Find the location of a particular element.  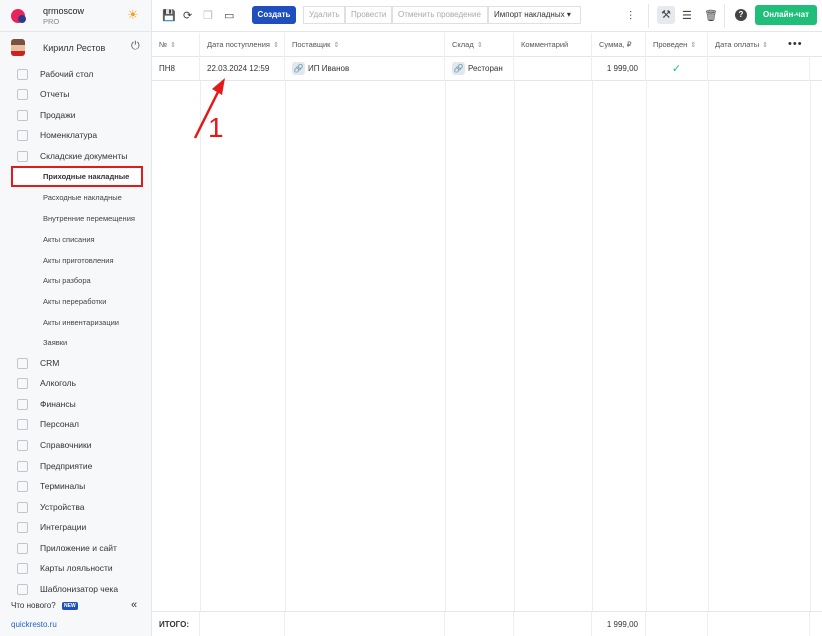

brand: qrmoscow PRO ☀ is located at coordinates (76, 16).